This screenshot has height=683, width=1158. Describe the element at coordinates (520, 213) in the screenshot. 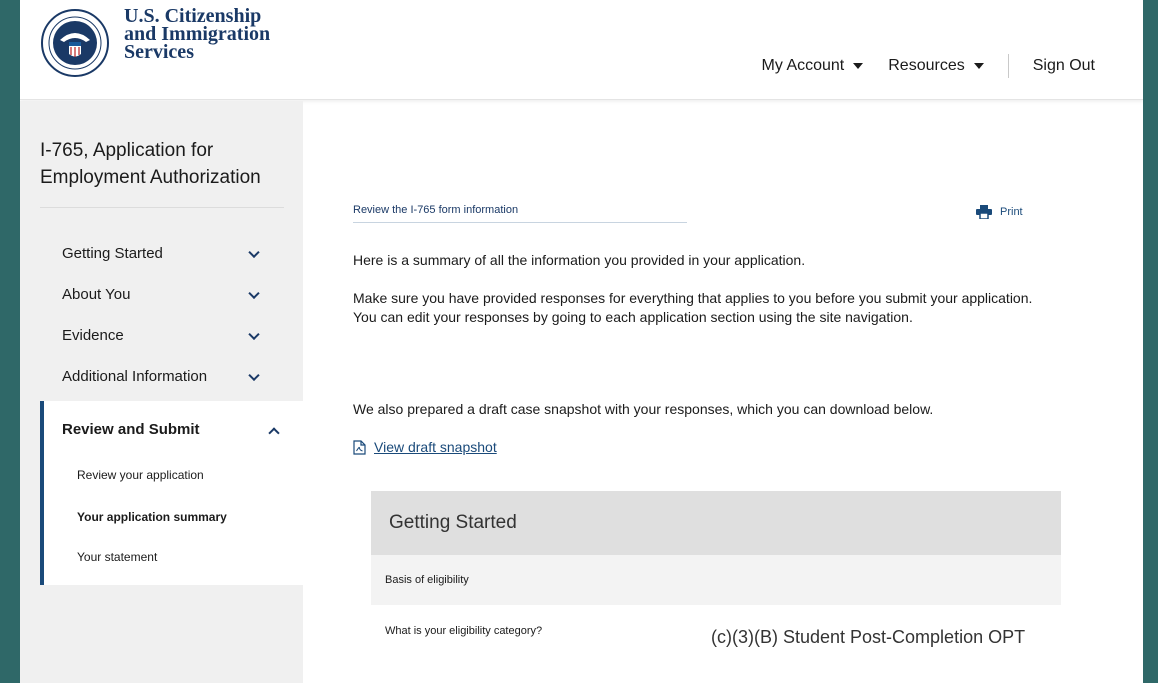

I see `review-form-link: Review the I-765 form information` at that location.